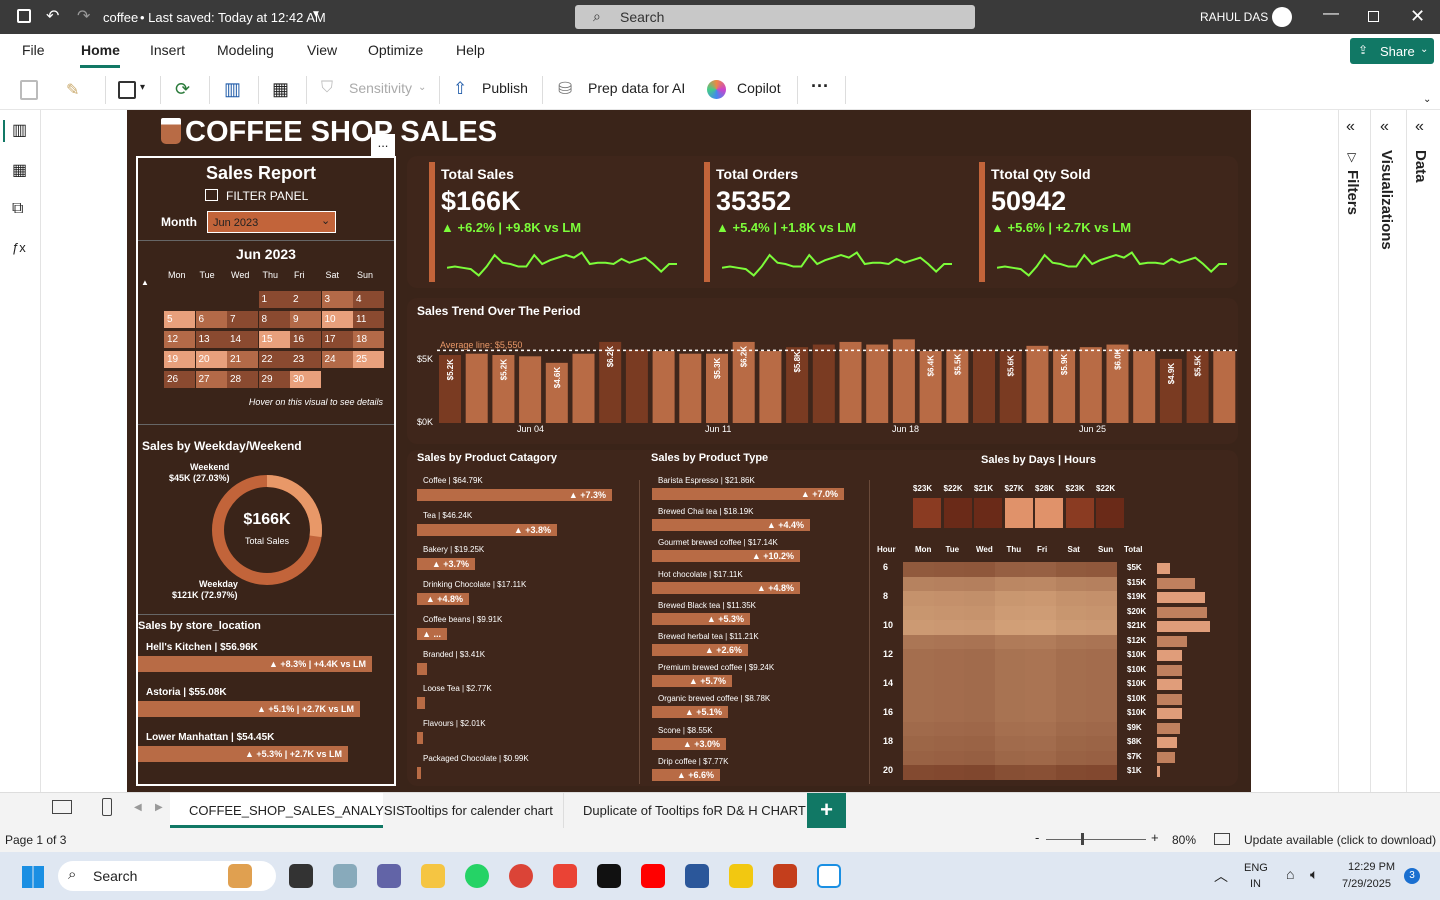 The image size is (1440, 900). I want to click on visualizations-pane-tab: Visualizations, so click(1386, 200).